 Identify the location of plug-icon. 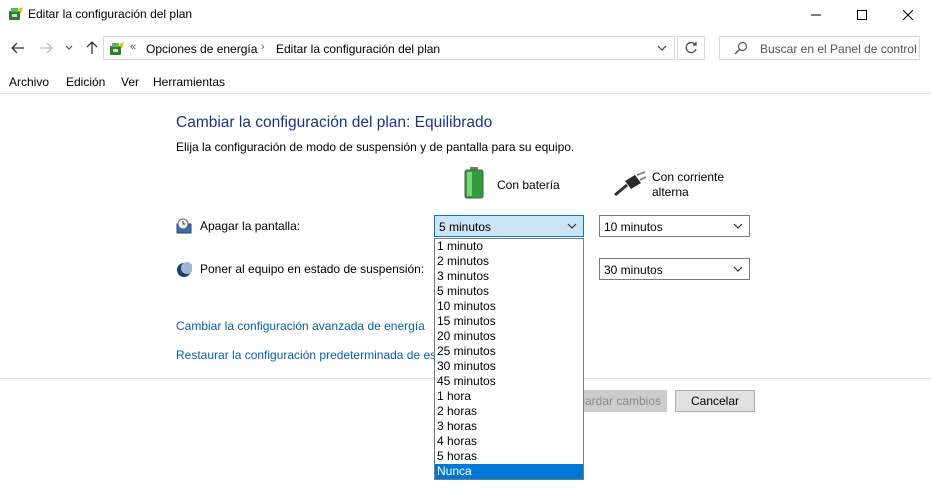
(630, 184).